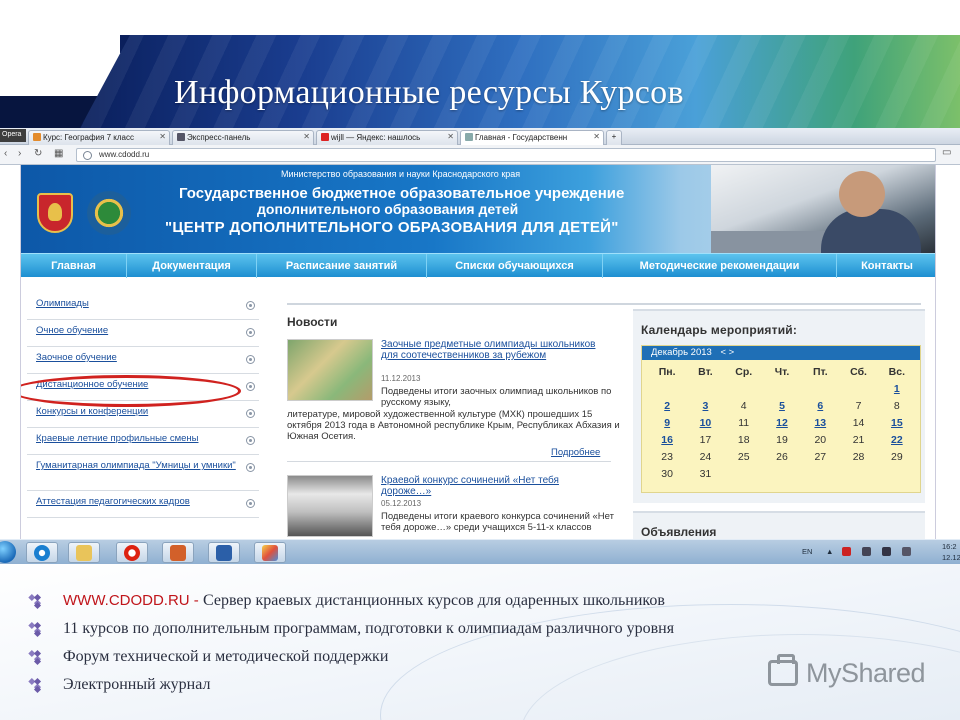  What do you see at coordinates (76, 357) in the screenshot?
I see `sidebar-item-label: Заочное обучение` at bounding box center [76, 357].